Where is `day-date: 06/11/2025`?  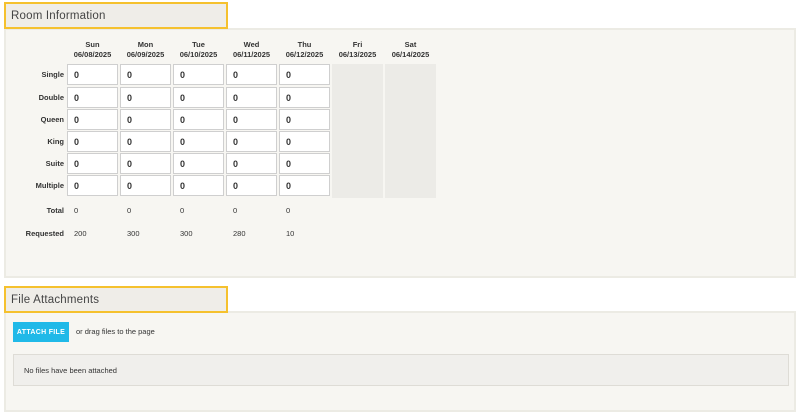 day-date: 06/11/2025 is located at coordinates (251, 54).